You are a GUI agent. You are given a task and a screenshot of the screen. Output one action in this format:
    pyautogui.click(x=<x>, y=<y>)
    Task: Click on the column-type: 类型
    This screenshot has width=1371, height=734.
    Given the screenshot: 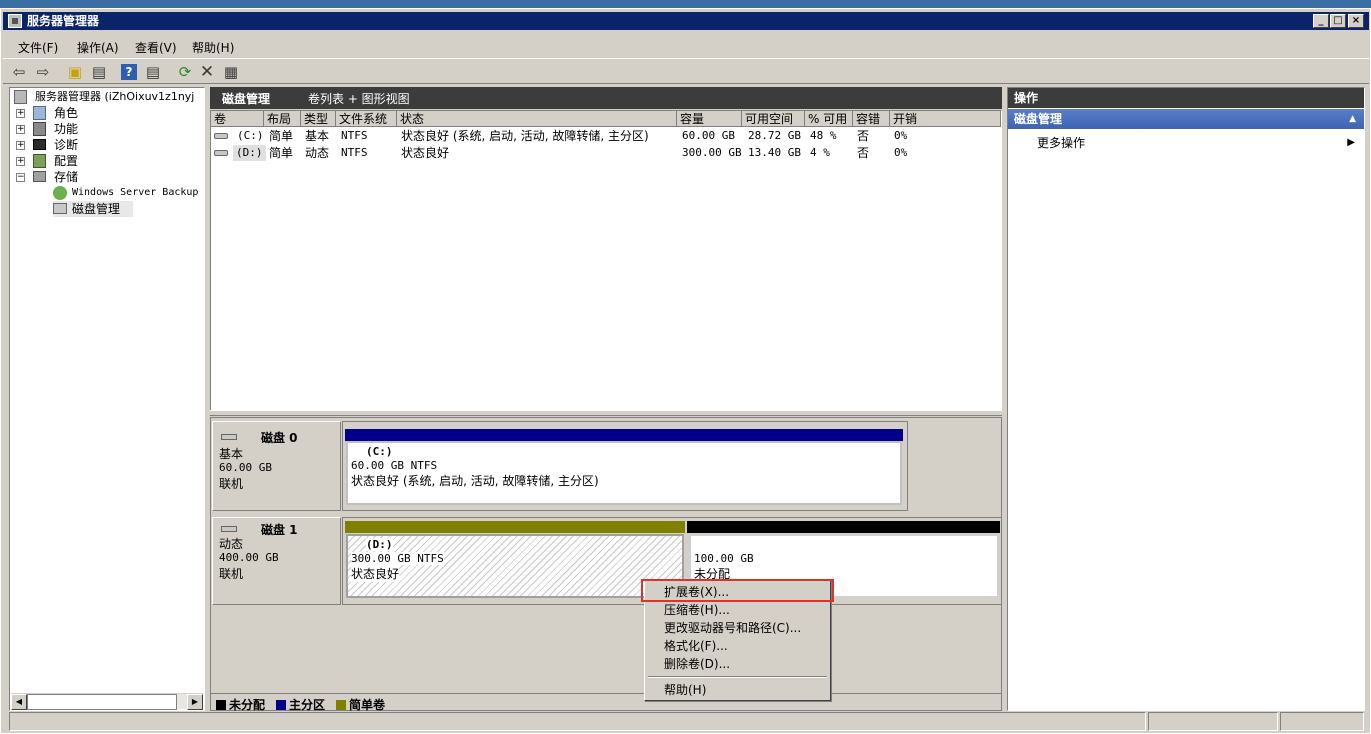 What is the action you would take?
    pyautogui.click(x=318, y=119)
    